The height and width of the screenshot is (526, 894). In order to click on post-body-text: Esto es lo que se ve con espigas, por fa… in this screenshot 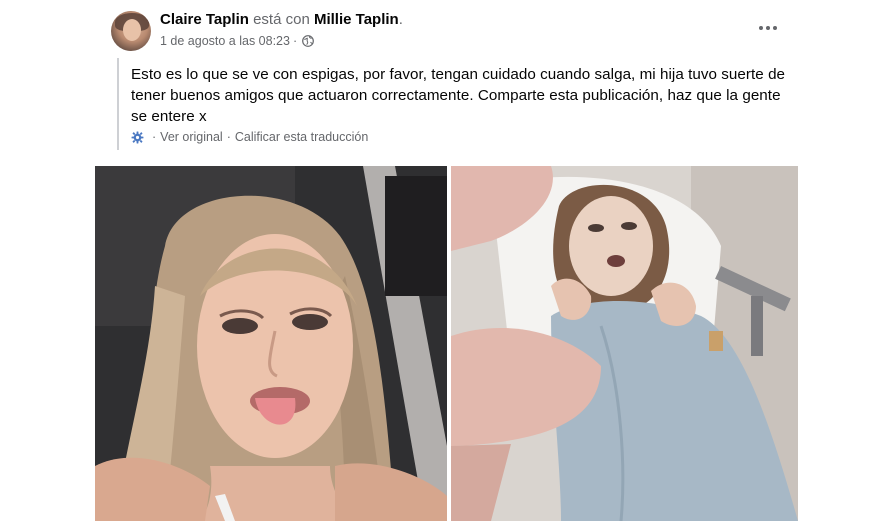, I will do `click(458, 95)`.